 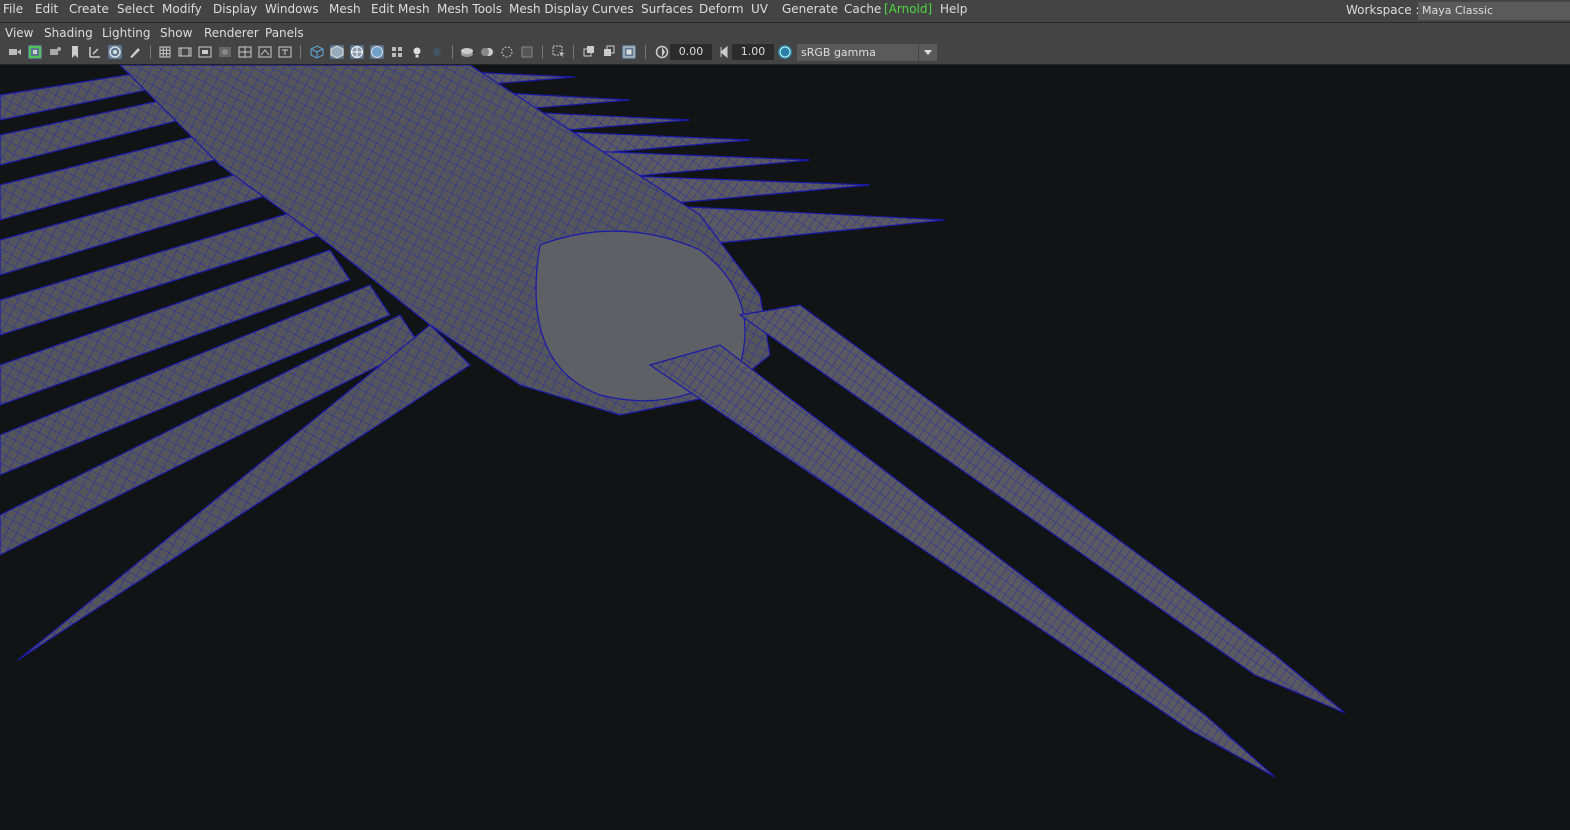 I want to click on isolate-select-icon, so click(x=559, y=52).